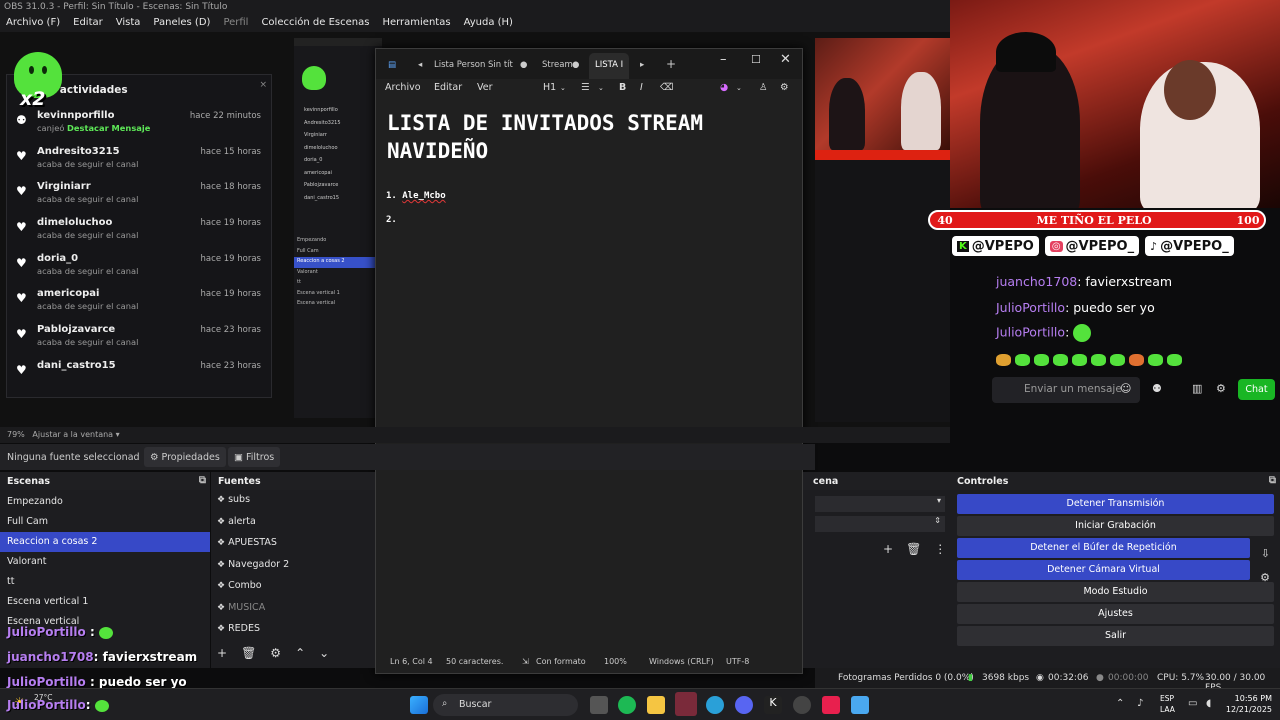 The width and height of the screenshot is (1280, 720). Describe the element at coordinates (293, 544) in the screenshot. I see `source-item: ❖ APUESTAS` at that location.